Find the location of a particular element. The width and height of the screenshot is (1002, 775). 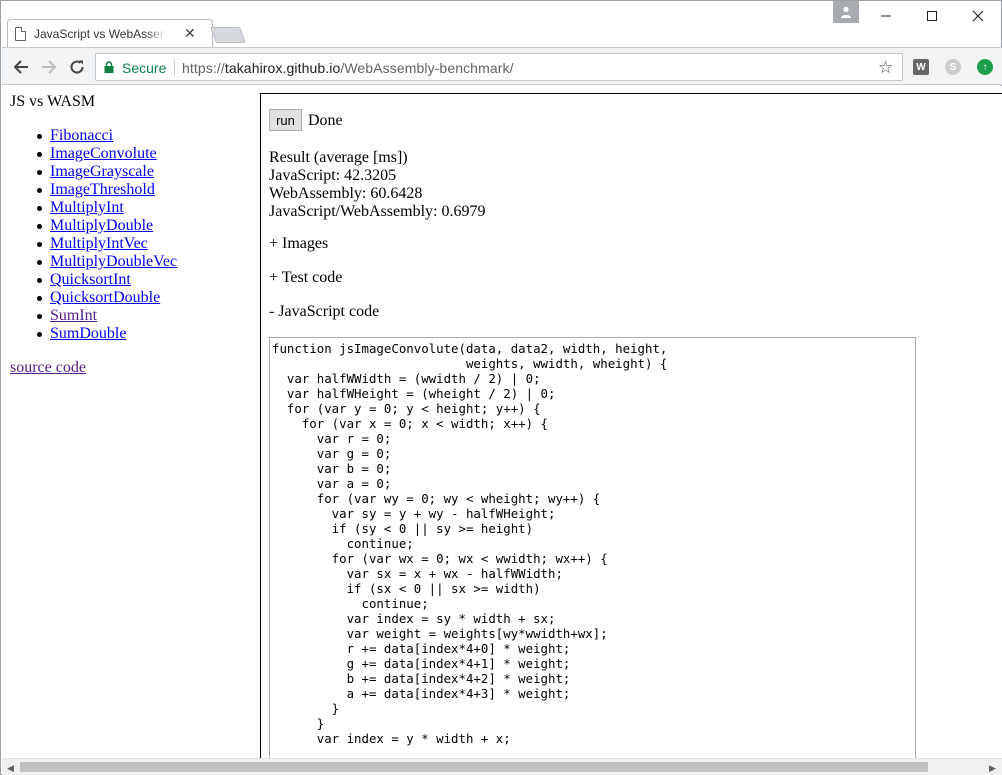

javascript-code-toggle: - JavaScript code is located at coordinates (324, 312).